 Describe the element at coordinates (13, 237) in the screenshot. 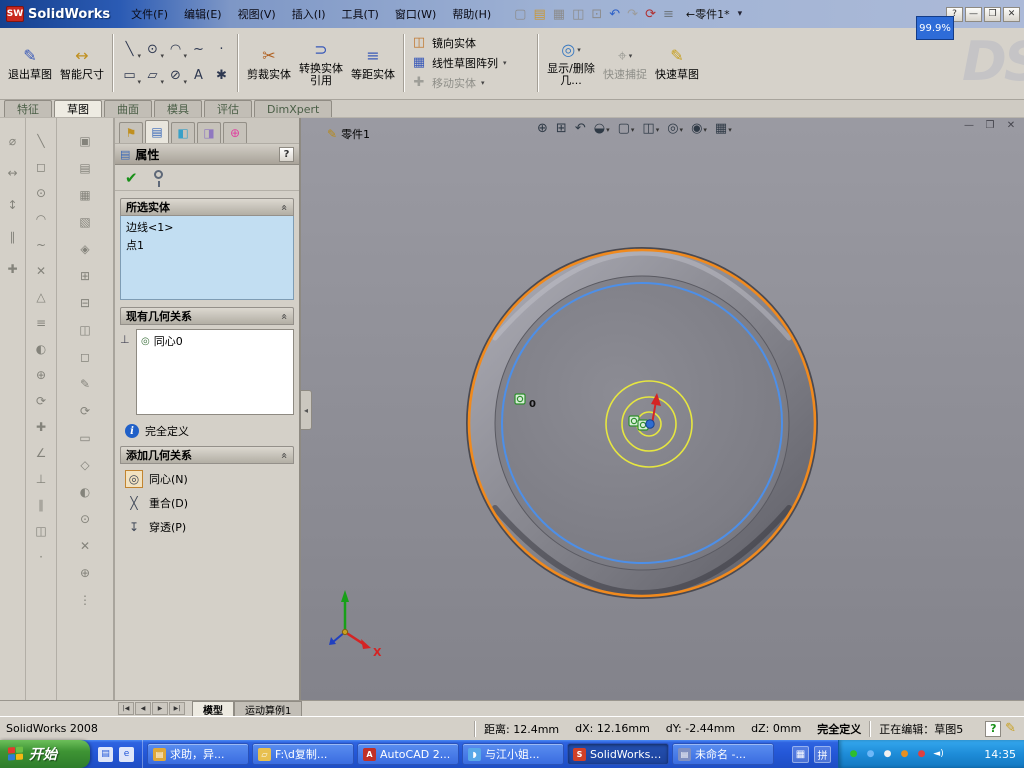

I see `parallel-relation-icon: ∥` at that location.